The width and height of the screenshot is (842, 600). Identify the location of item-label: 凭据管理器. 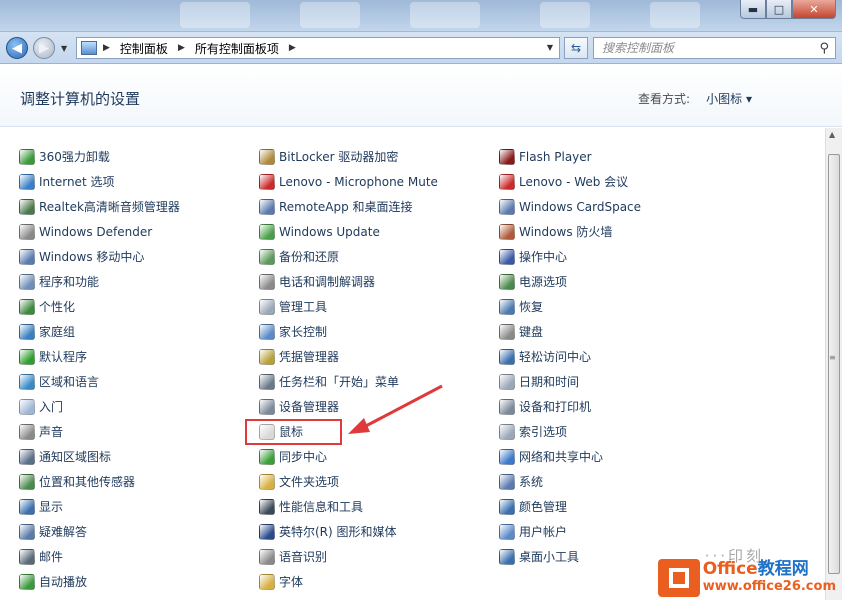
(309, 356).